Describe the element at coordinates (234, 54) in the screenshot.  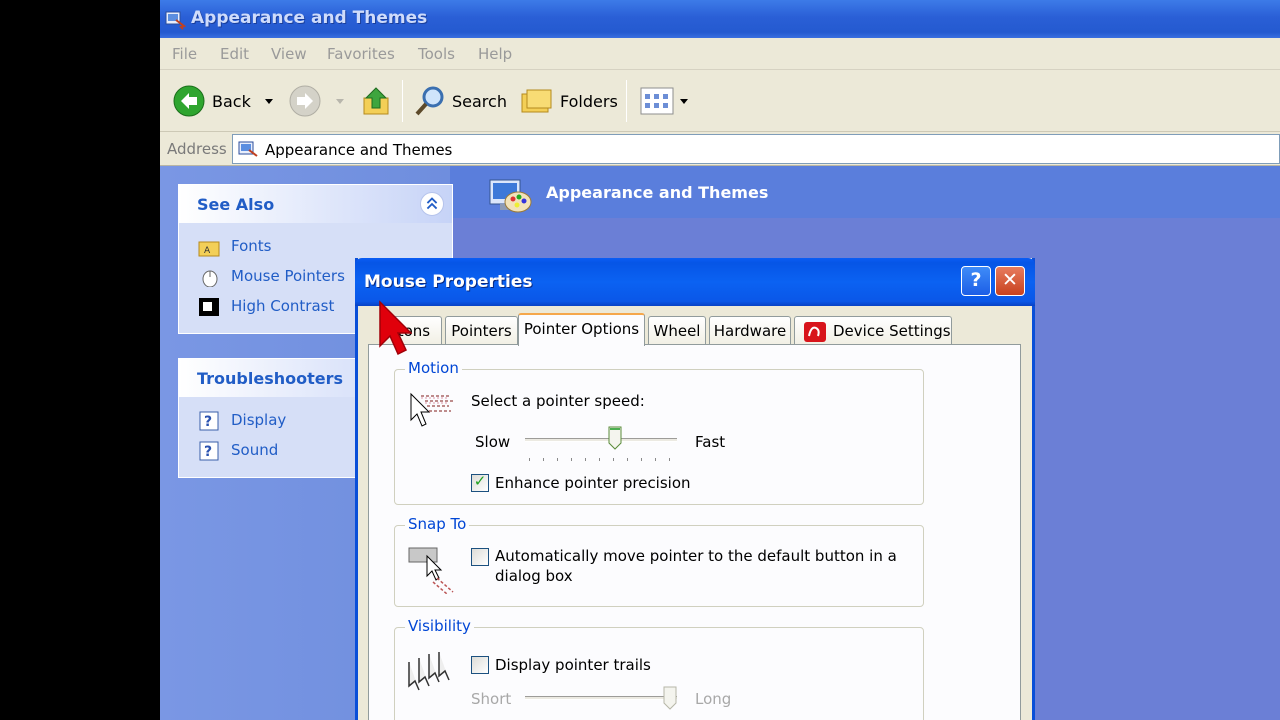
I see `menu-edit: Edit` at that location.